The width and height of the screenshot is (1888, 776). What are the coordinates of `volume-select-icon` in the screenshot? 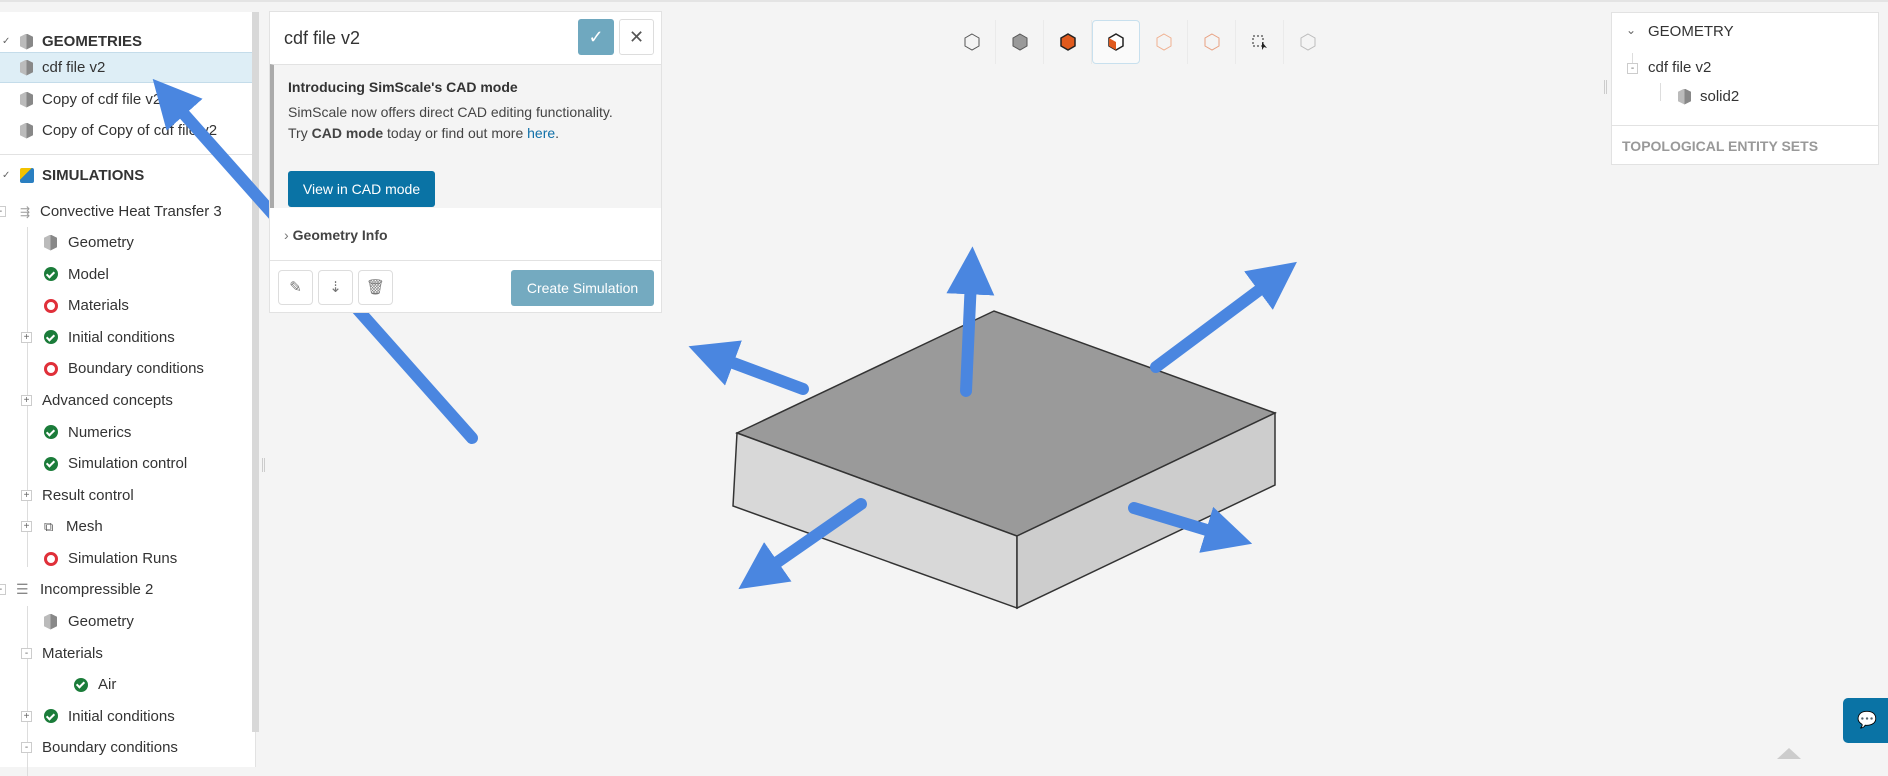 It's located at (1116, 42).